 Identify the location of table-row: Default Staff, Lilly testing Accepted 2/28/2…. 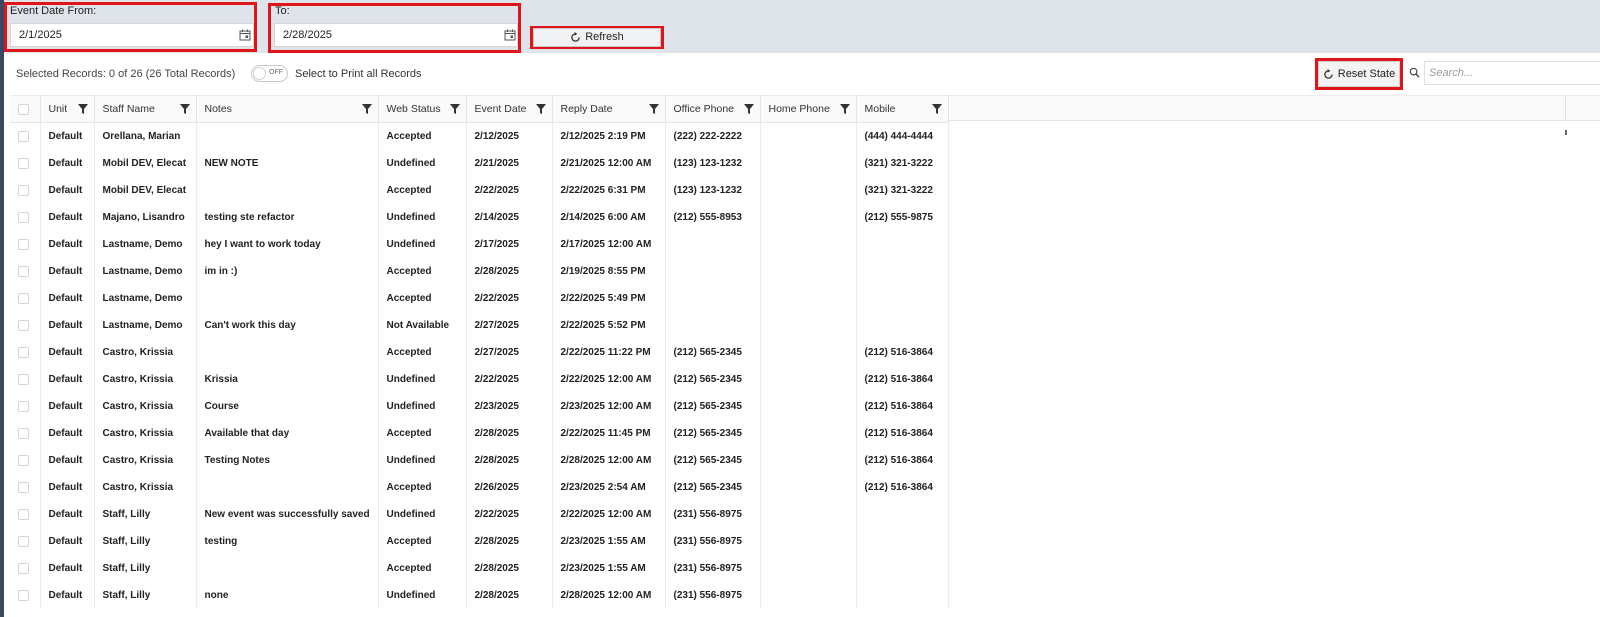
(479, 541).